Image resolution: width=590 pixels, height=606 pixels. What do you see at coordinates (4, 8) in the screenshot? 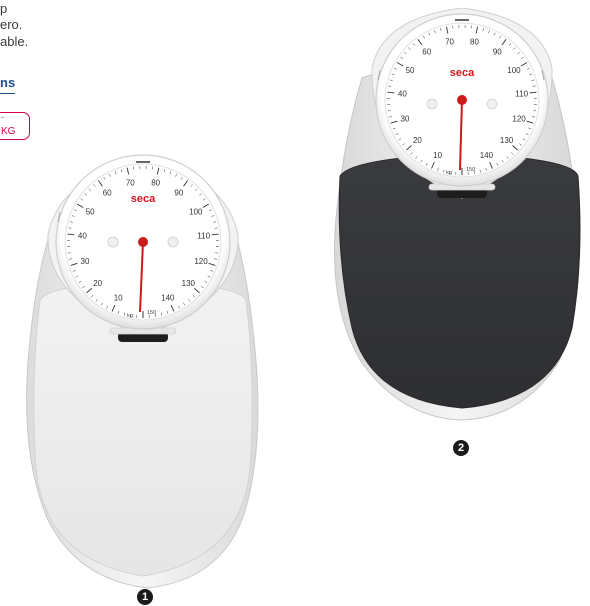
I see `text-fragment-1: p` at bounding box center [4, 8].